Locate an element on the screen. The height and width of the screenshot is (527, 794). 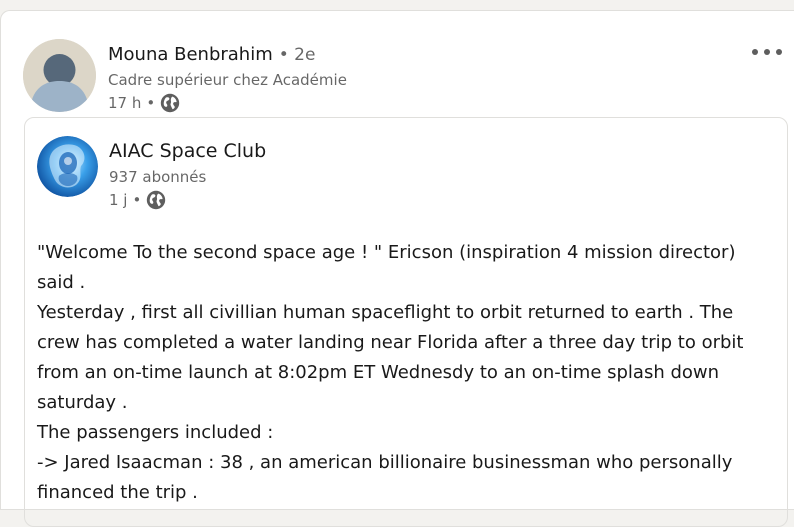
post-time: 17 h is located at coordinates (125, 103).